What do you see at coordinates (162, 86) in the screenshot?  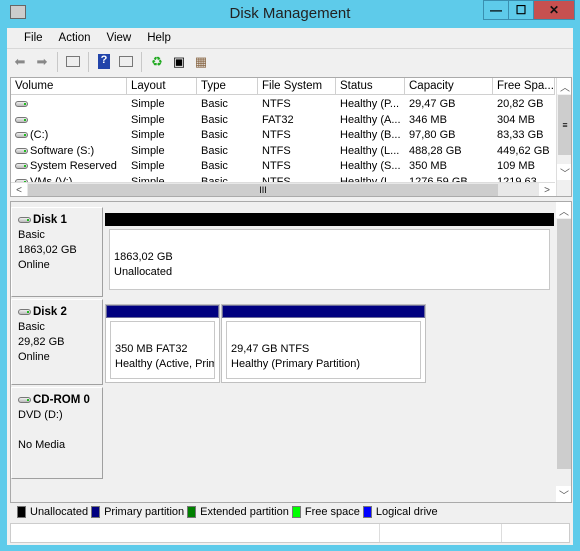 I see `column-header: Layout` at bounding box center [162, 86].